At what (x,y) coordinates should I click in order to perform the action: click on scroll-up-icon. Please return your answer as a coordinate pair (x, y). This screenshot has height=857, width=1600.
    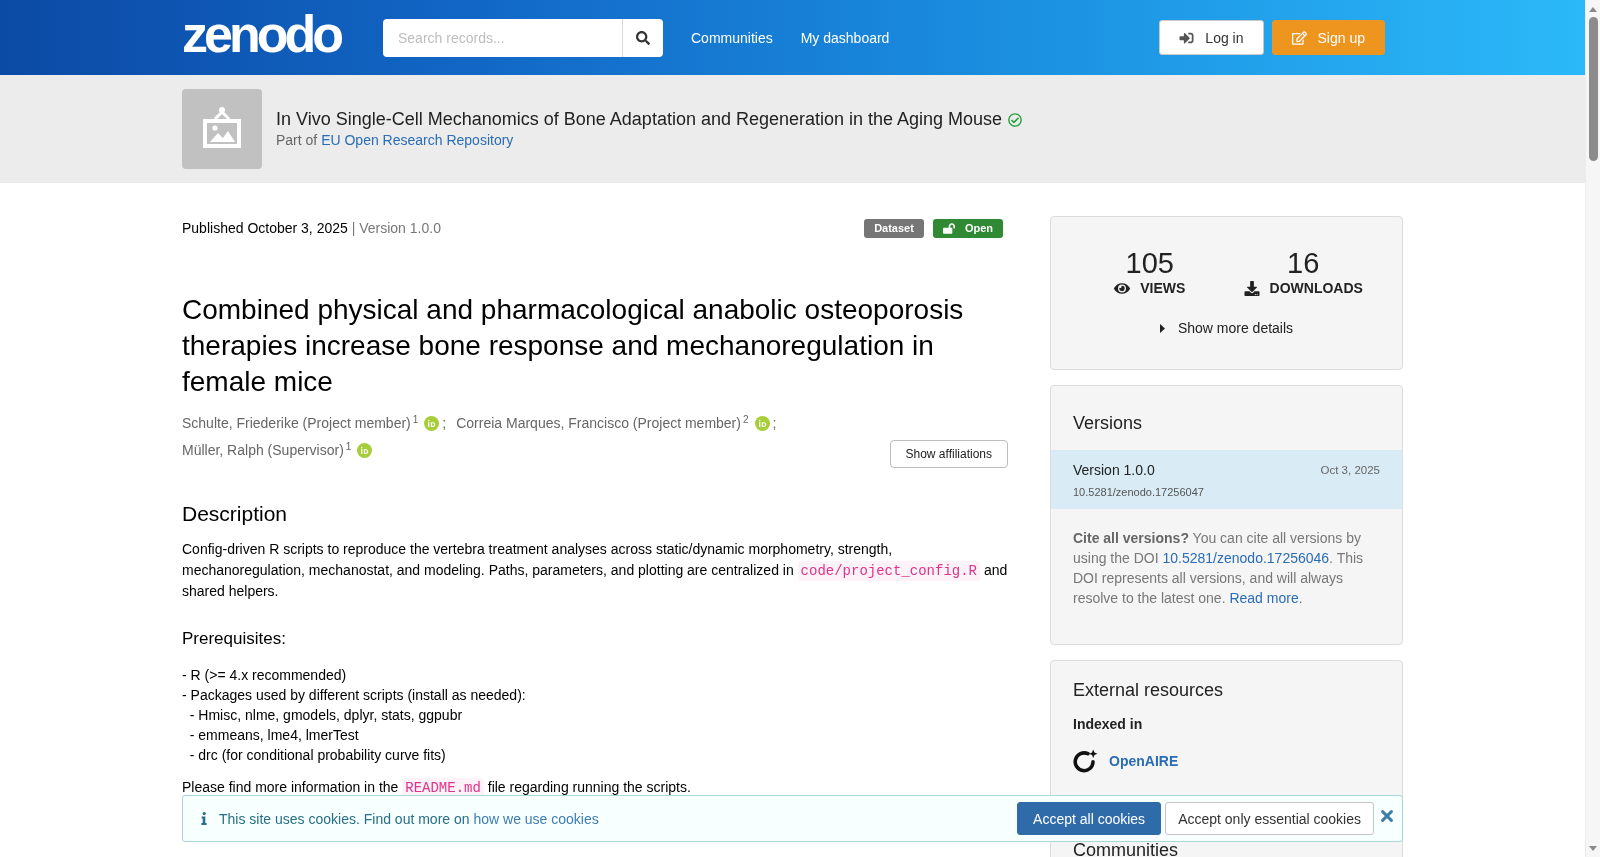
    Looking at the image, I should click on (1593, 9).